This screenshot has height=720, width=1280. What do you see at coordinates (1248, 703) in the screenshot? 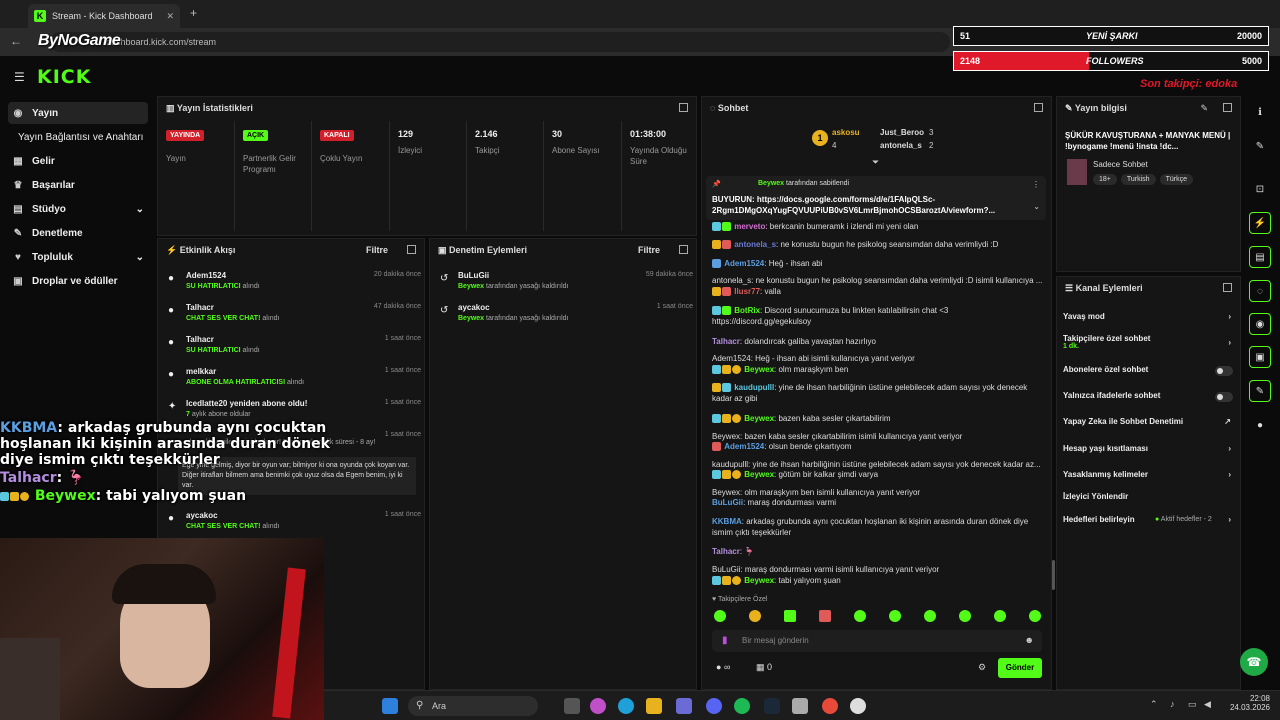
I see `clock: 22:08 24.03.2026` at bounding box center [1248, 703].